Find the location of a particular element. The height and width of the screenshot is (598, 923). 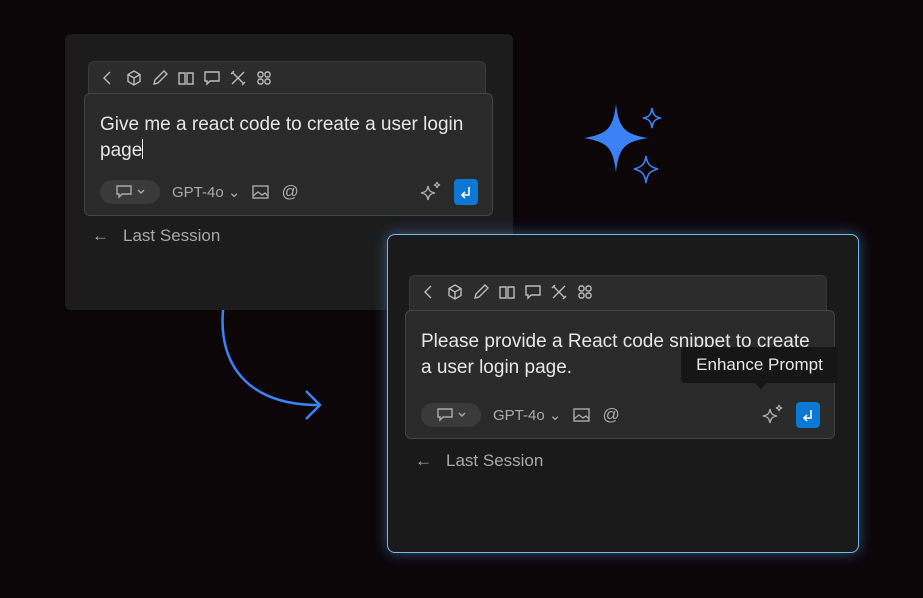

sparkle-decoration-icon is located at coordinates (623, 144).